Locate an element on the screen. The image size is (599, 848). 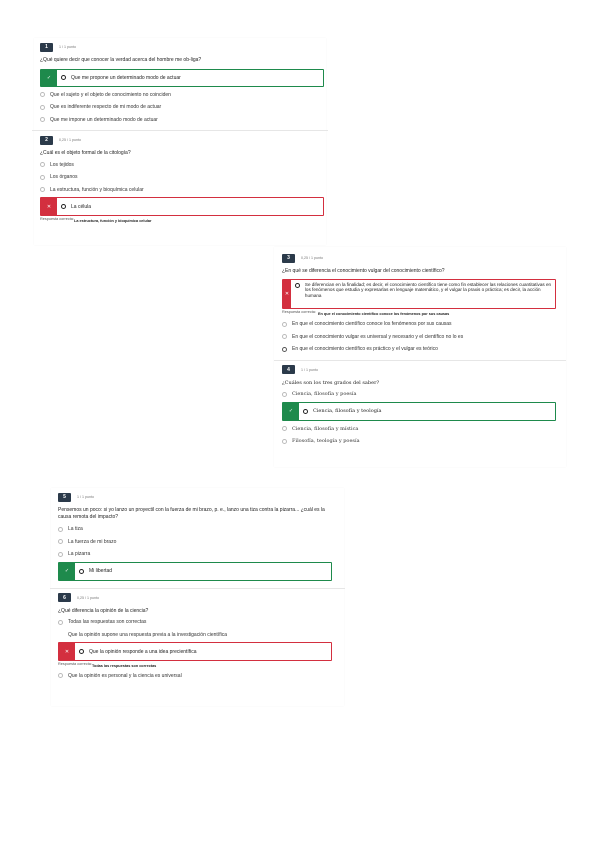
answer-text: La célula is located at coordinates (81, 206).